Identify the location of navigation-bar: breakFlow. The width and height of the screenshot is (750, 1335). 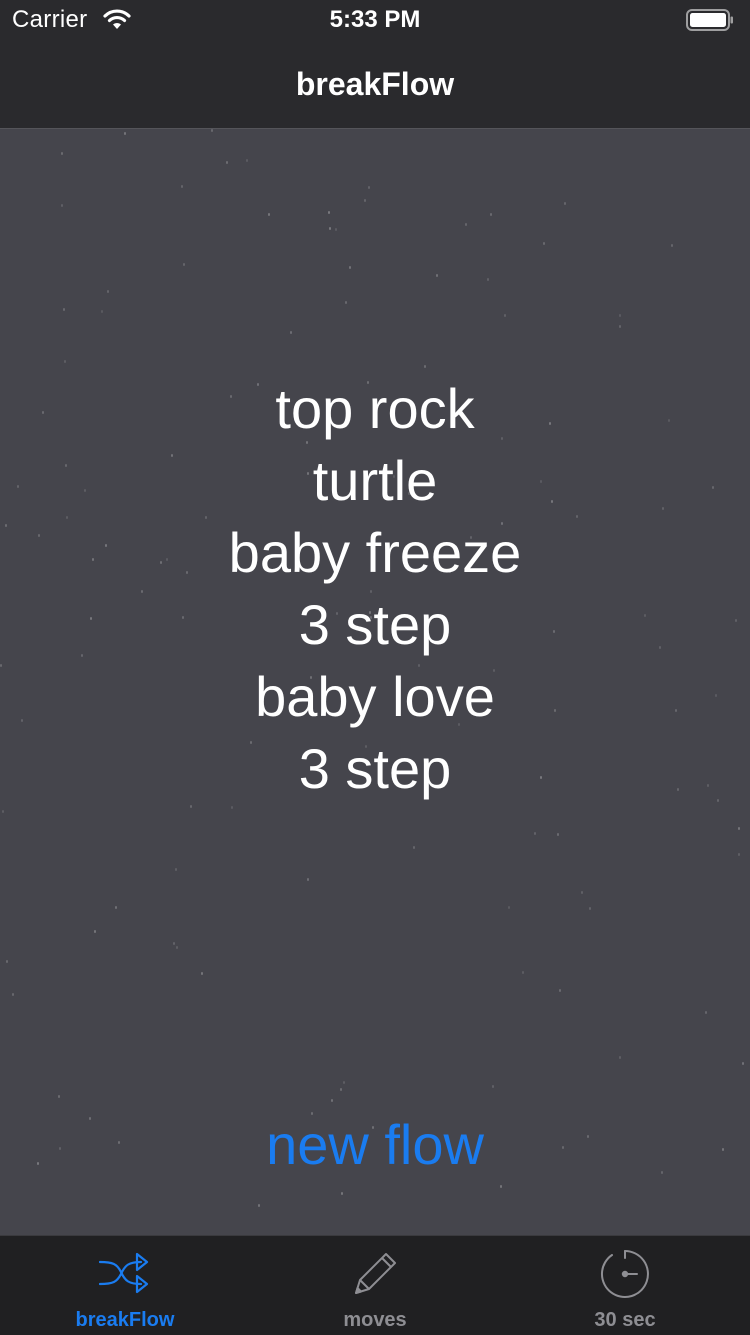
(375, 84).